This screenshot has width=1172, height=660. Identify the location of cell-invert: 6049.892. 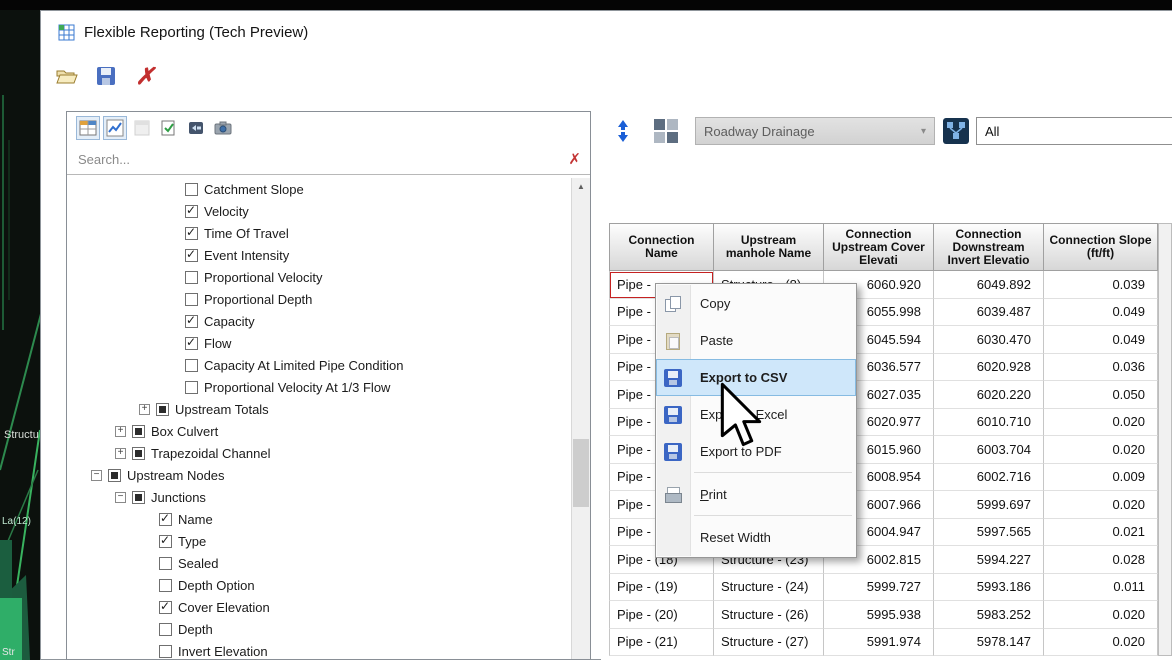
(989, 285).